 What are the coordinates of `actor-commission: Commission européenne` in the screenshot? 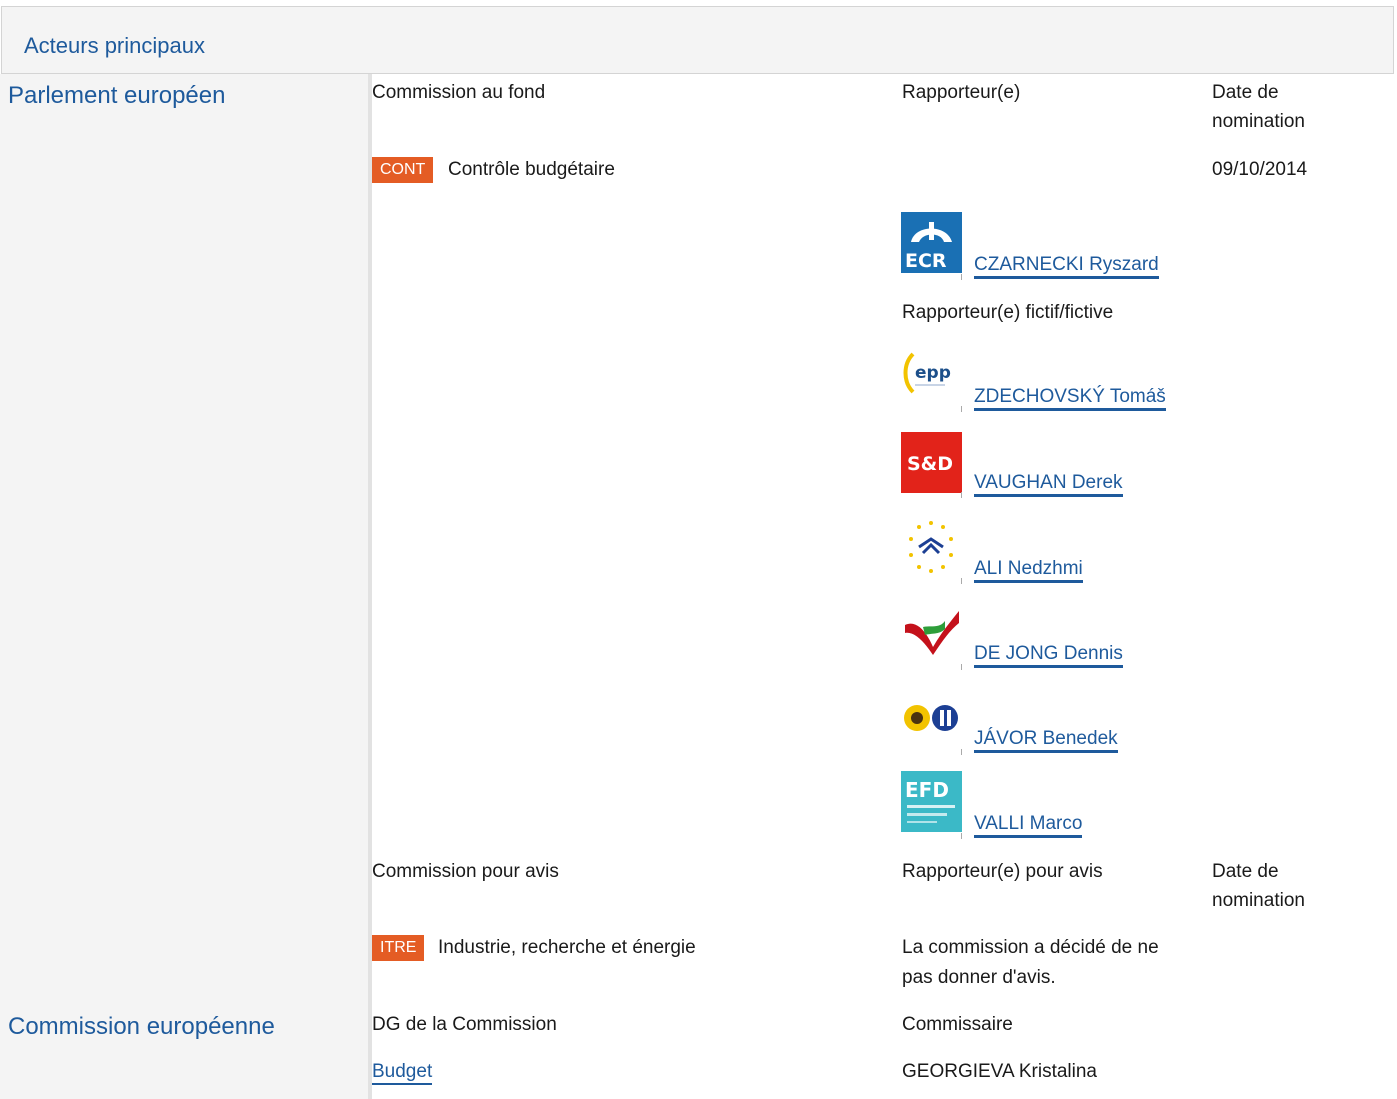 It's located at (141, 1026).